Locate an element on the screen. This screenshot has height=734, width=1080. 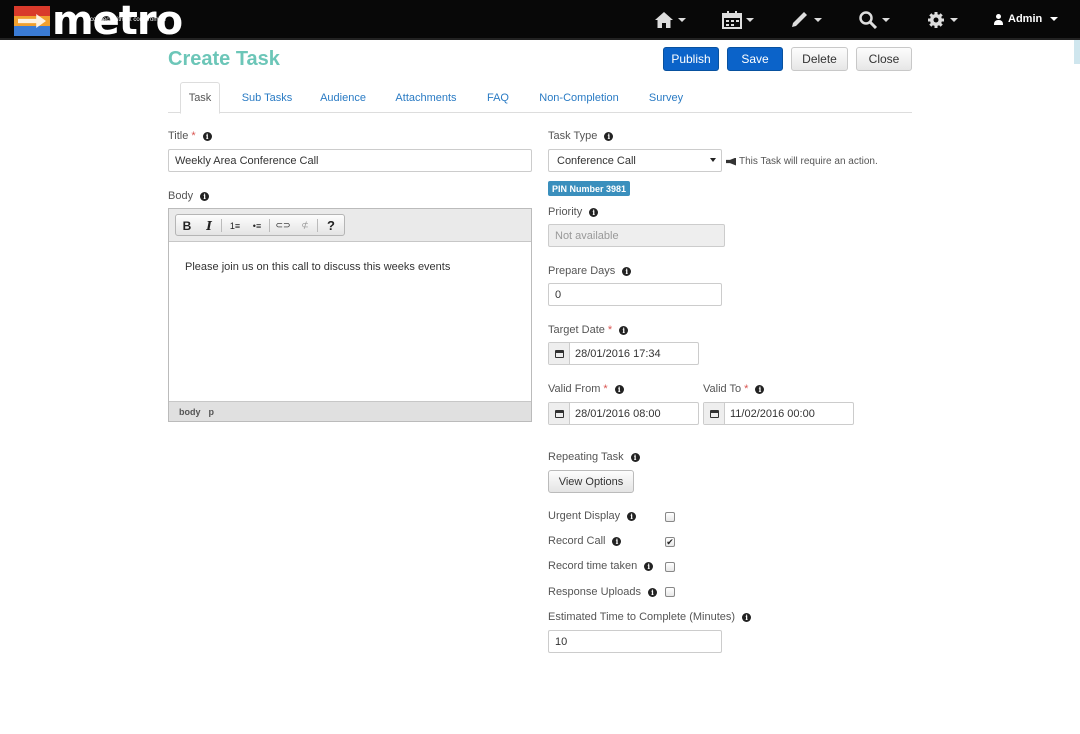
record-time-taken-checkbox is located at coordinates (670, 567).